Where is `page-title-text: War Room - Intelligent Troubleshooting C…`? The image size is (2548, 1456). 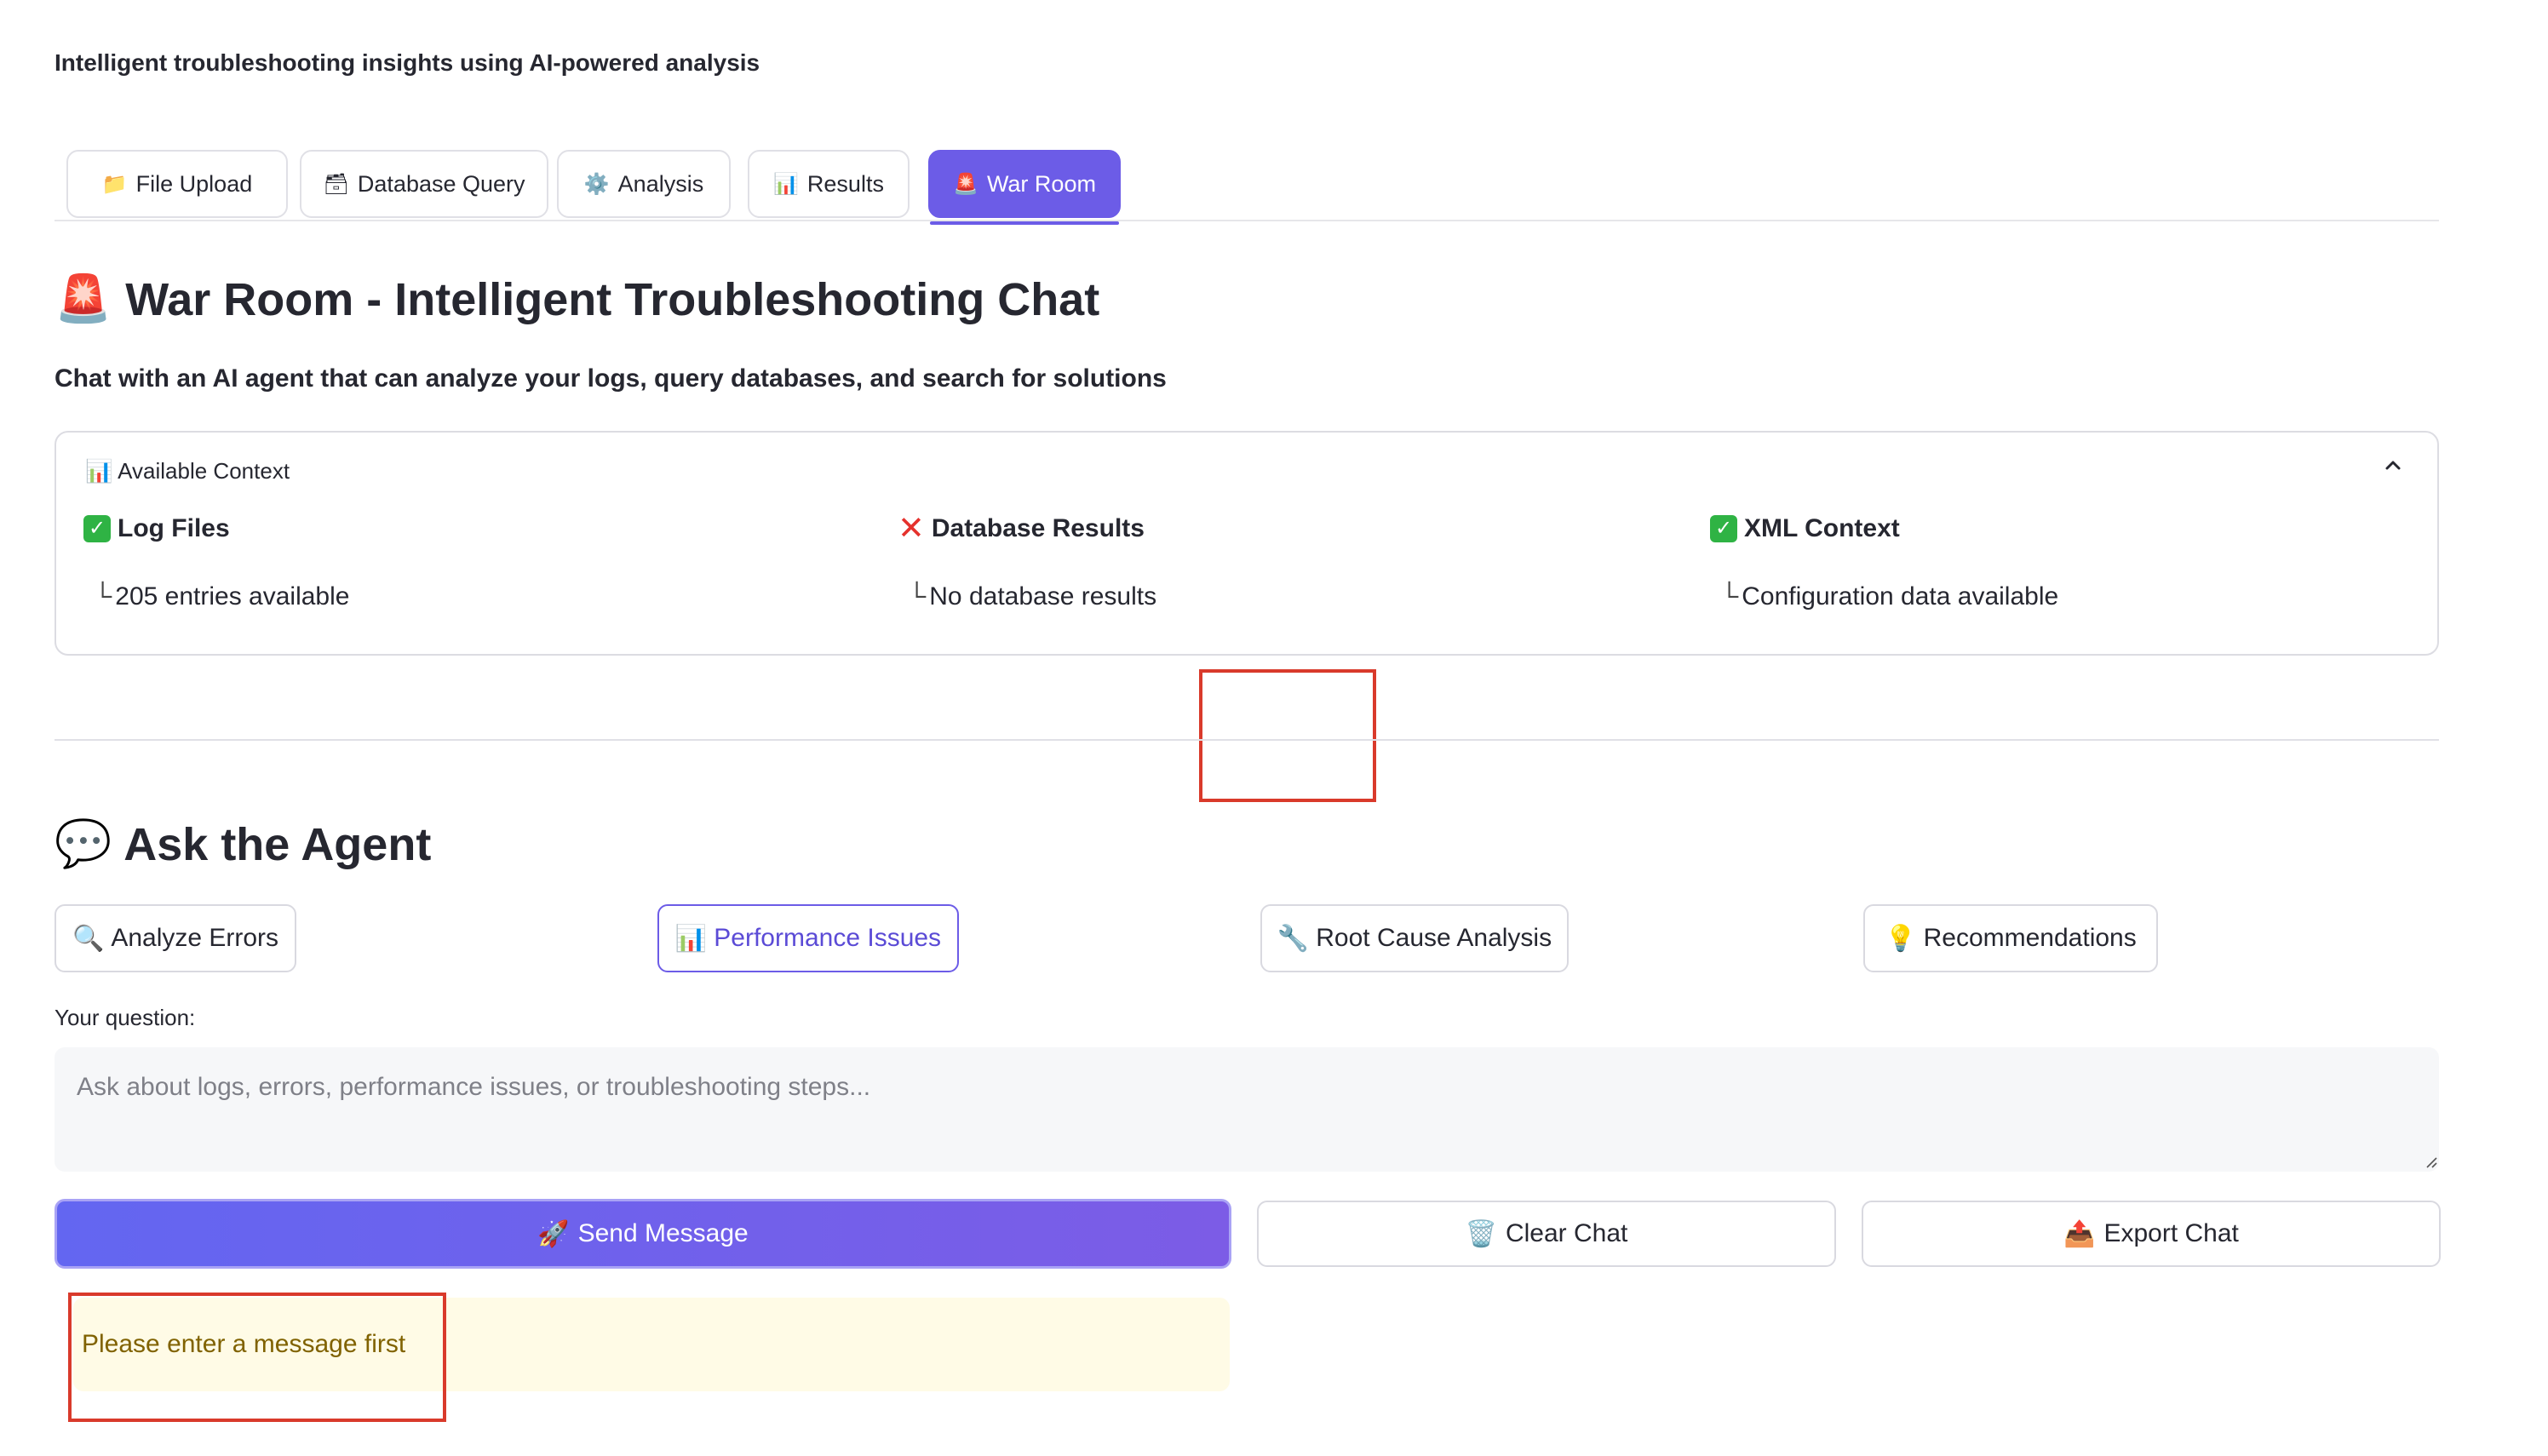
page-title-text: War Room - Intelligent Troubleshooting C… is located at coordinates (612, 299).